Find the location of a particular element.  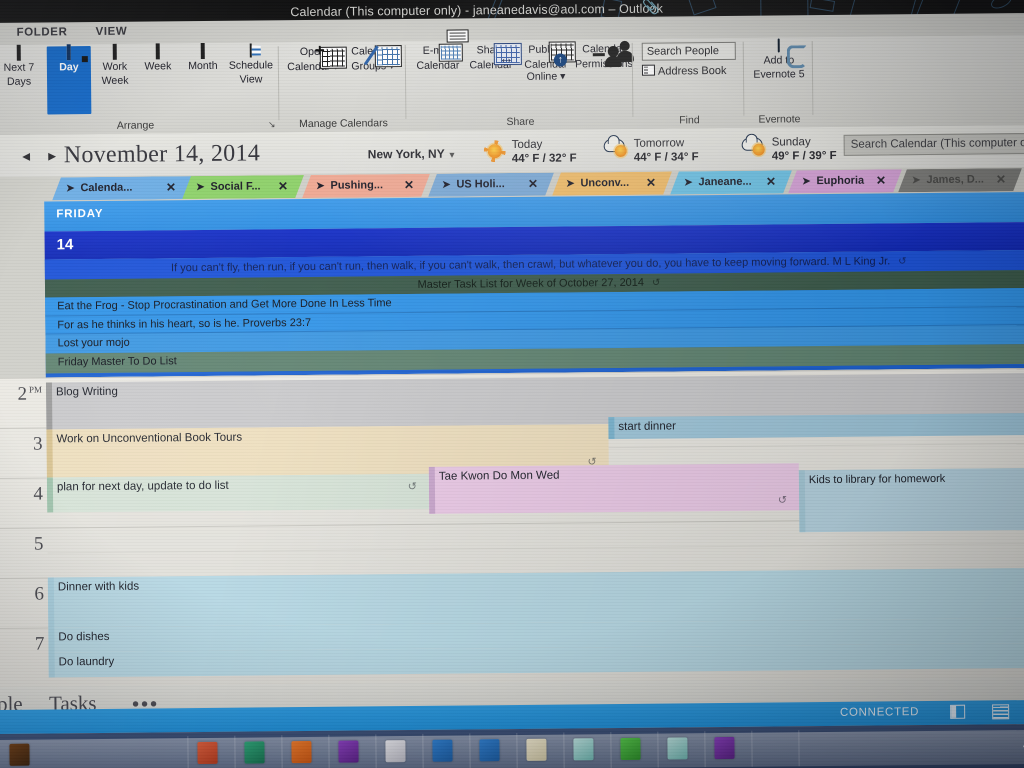

recurring-icon: ↺ is located at coordinates (902, 262).